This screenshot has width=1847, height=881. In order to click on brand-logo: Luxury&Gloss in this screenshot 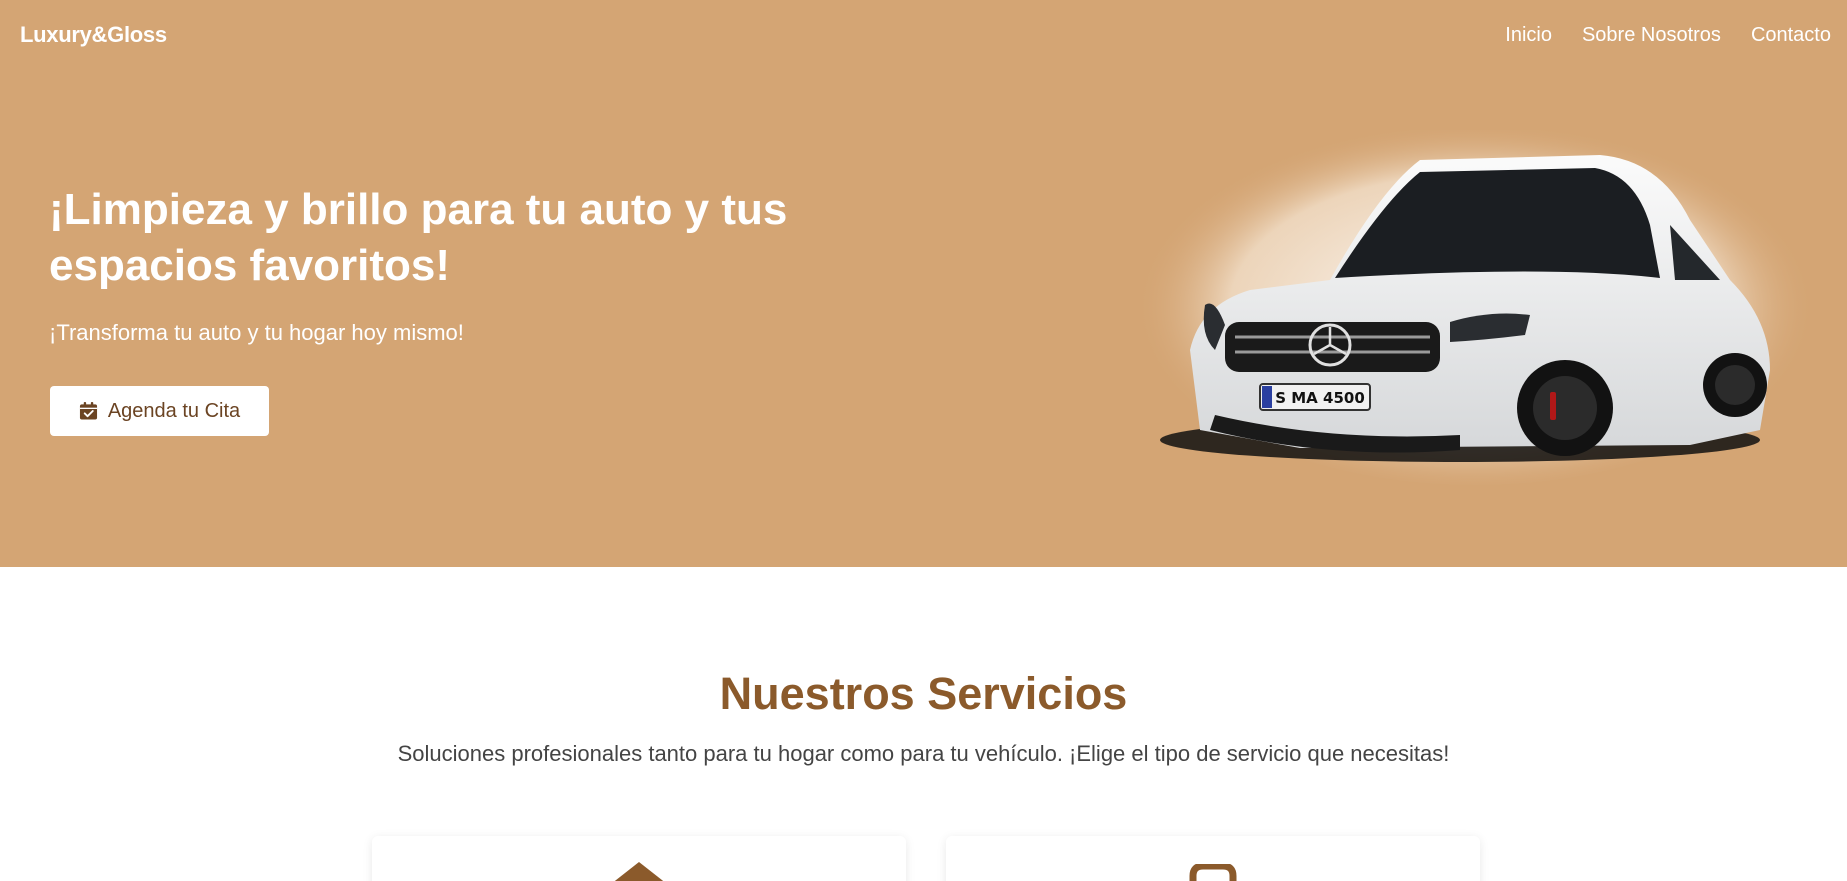, I will do `click(93, 35)`.